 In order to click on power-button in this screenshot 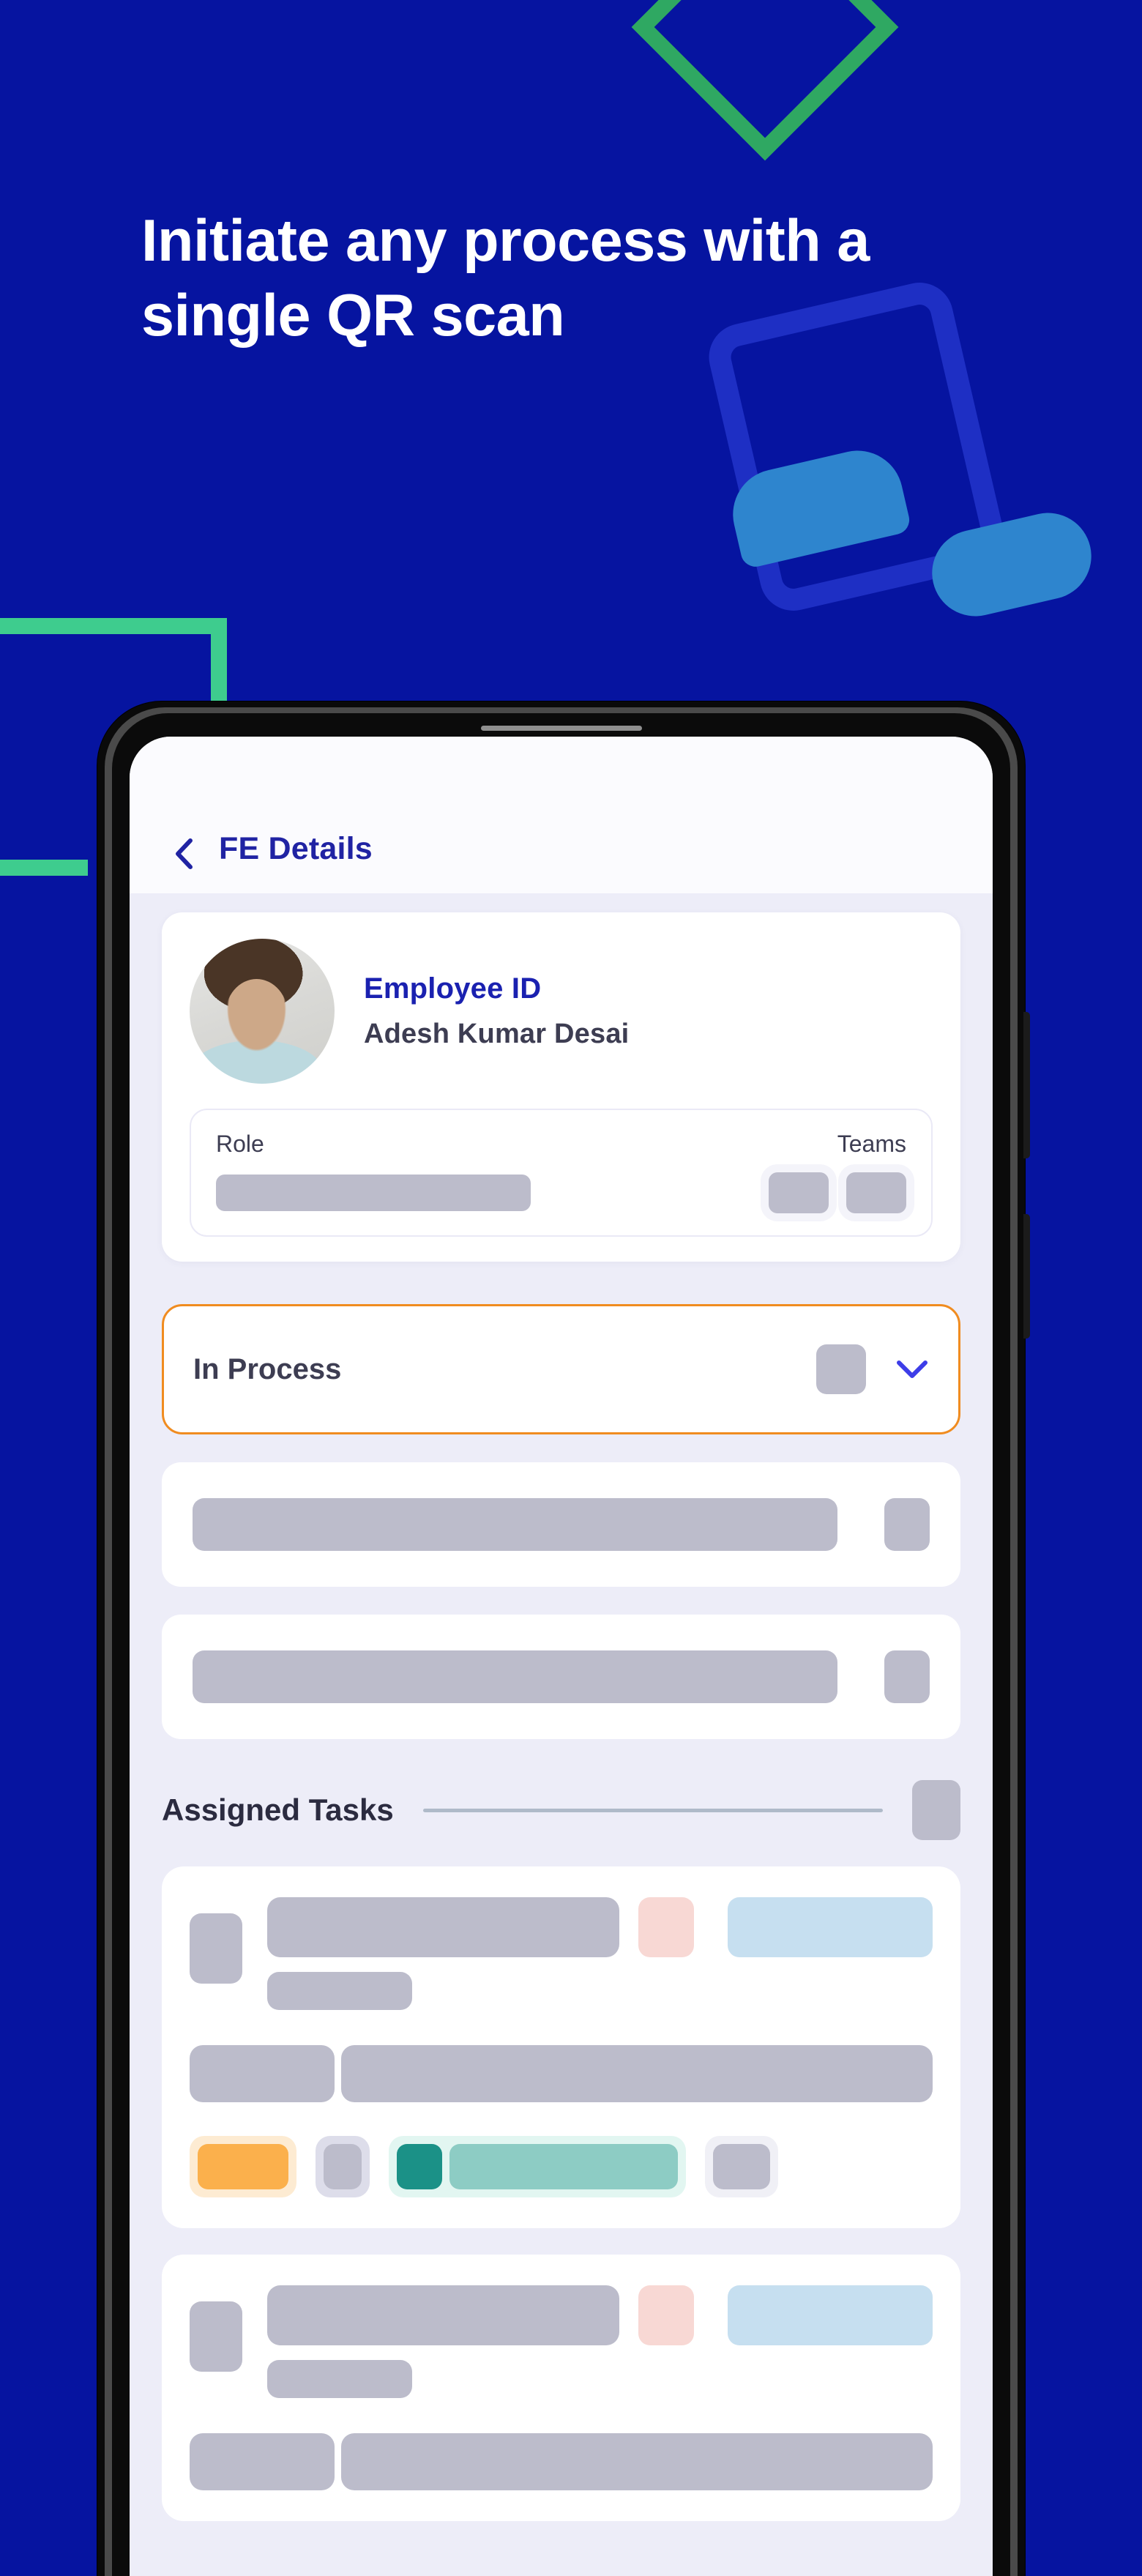, I will do `click(1026, 1276)`.